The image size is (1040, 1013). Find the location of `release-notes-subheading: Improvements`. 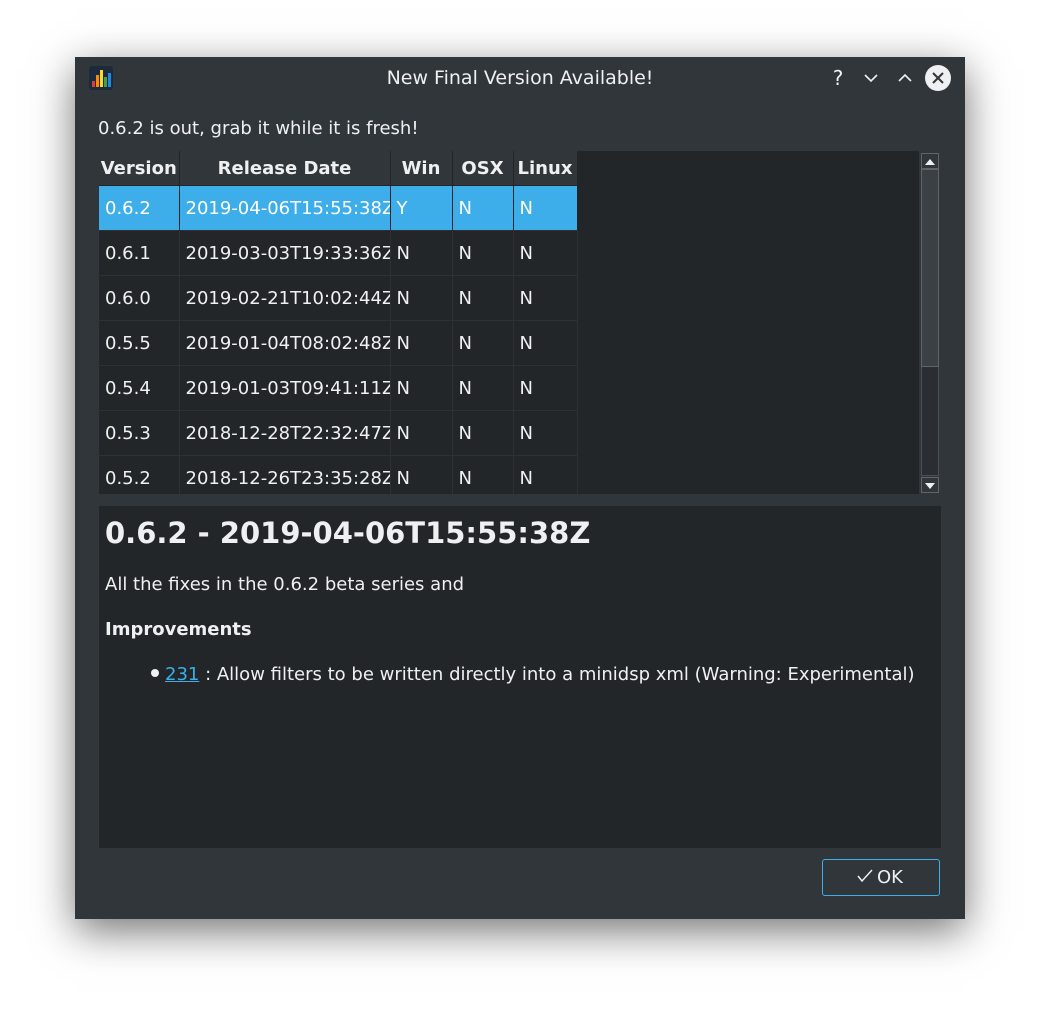

release-notes-subheading: Improvements is located at coordinates (178, 629).